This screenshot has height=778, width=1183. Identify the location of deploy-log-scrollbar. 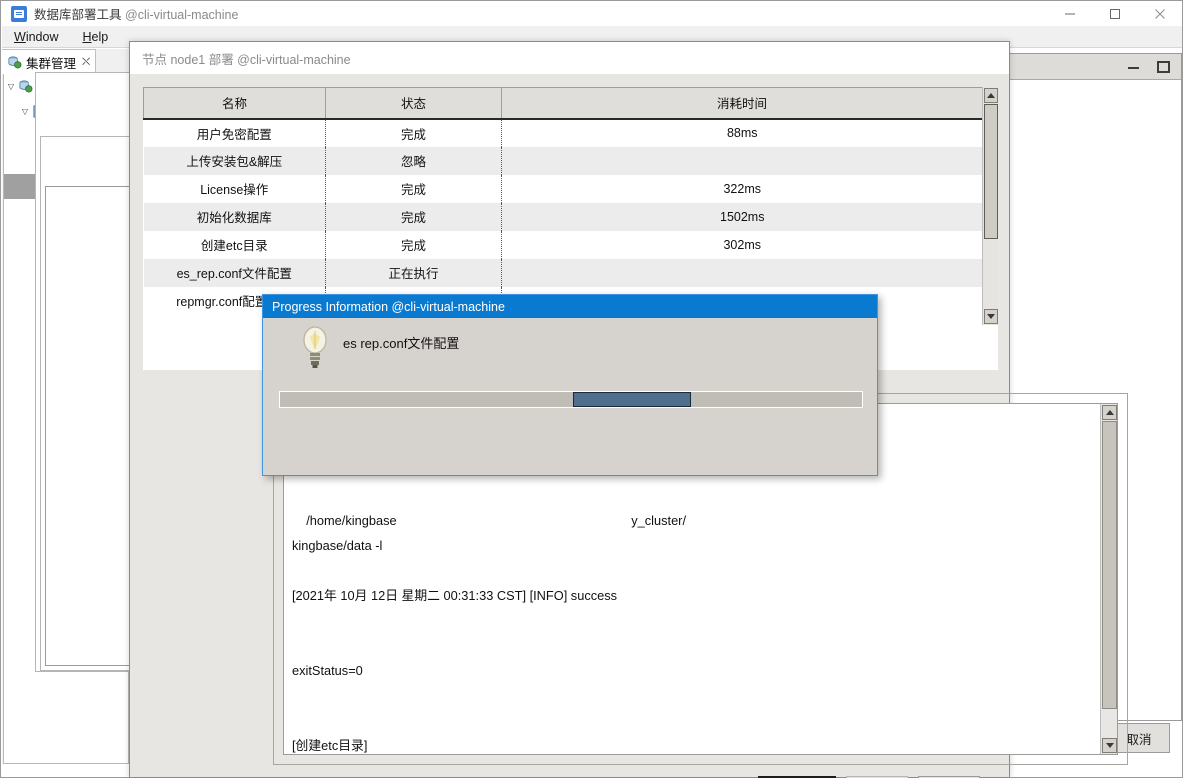
(1108, 579).